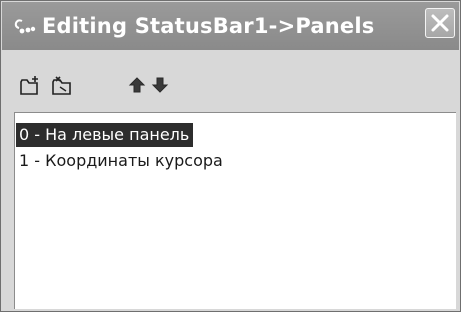 Image resolution: width=463 pixels, height=314 pixels. I want to click on move-down-button, so click(163, 87).